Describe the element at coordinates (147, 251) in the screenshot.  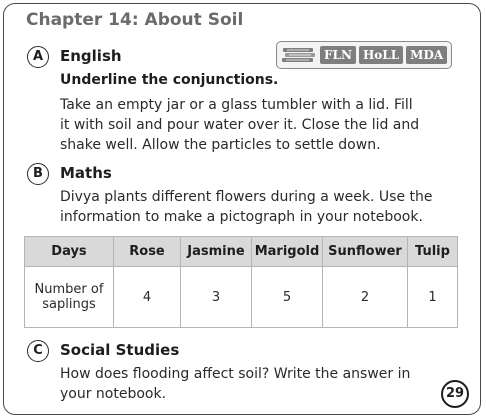
I see `table-header-cell: Rose` at that location.